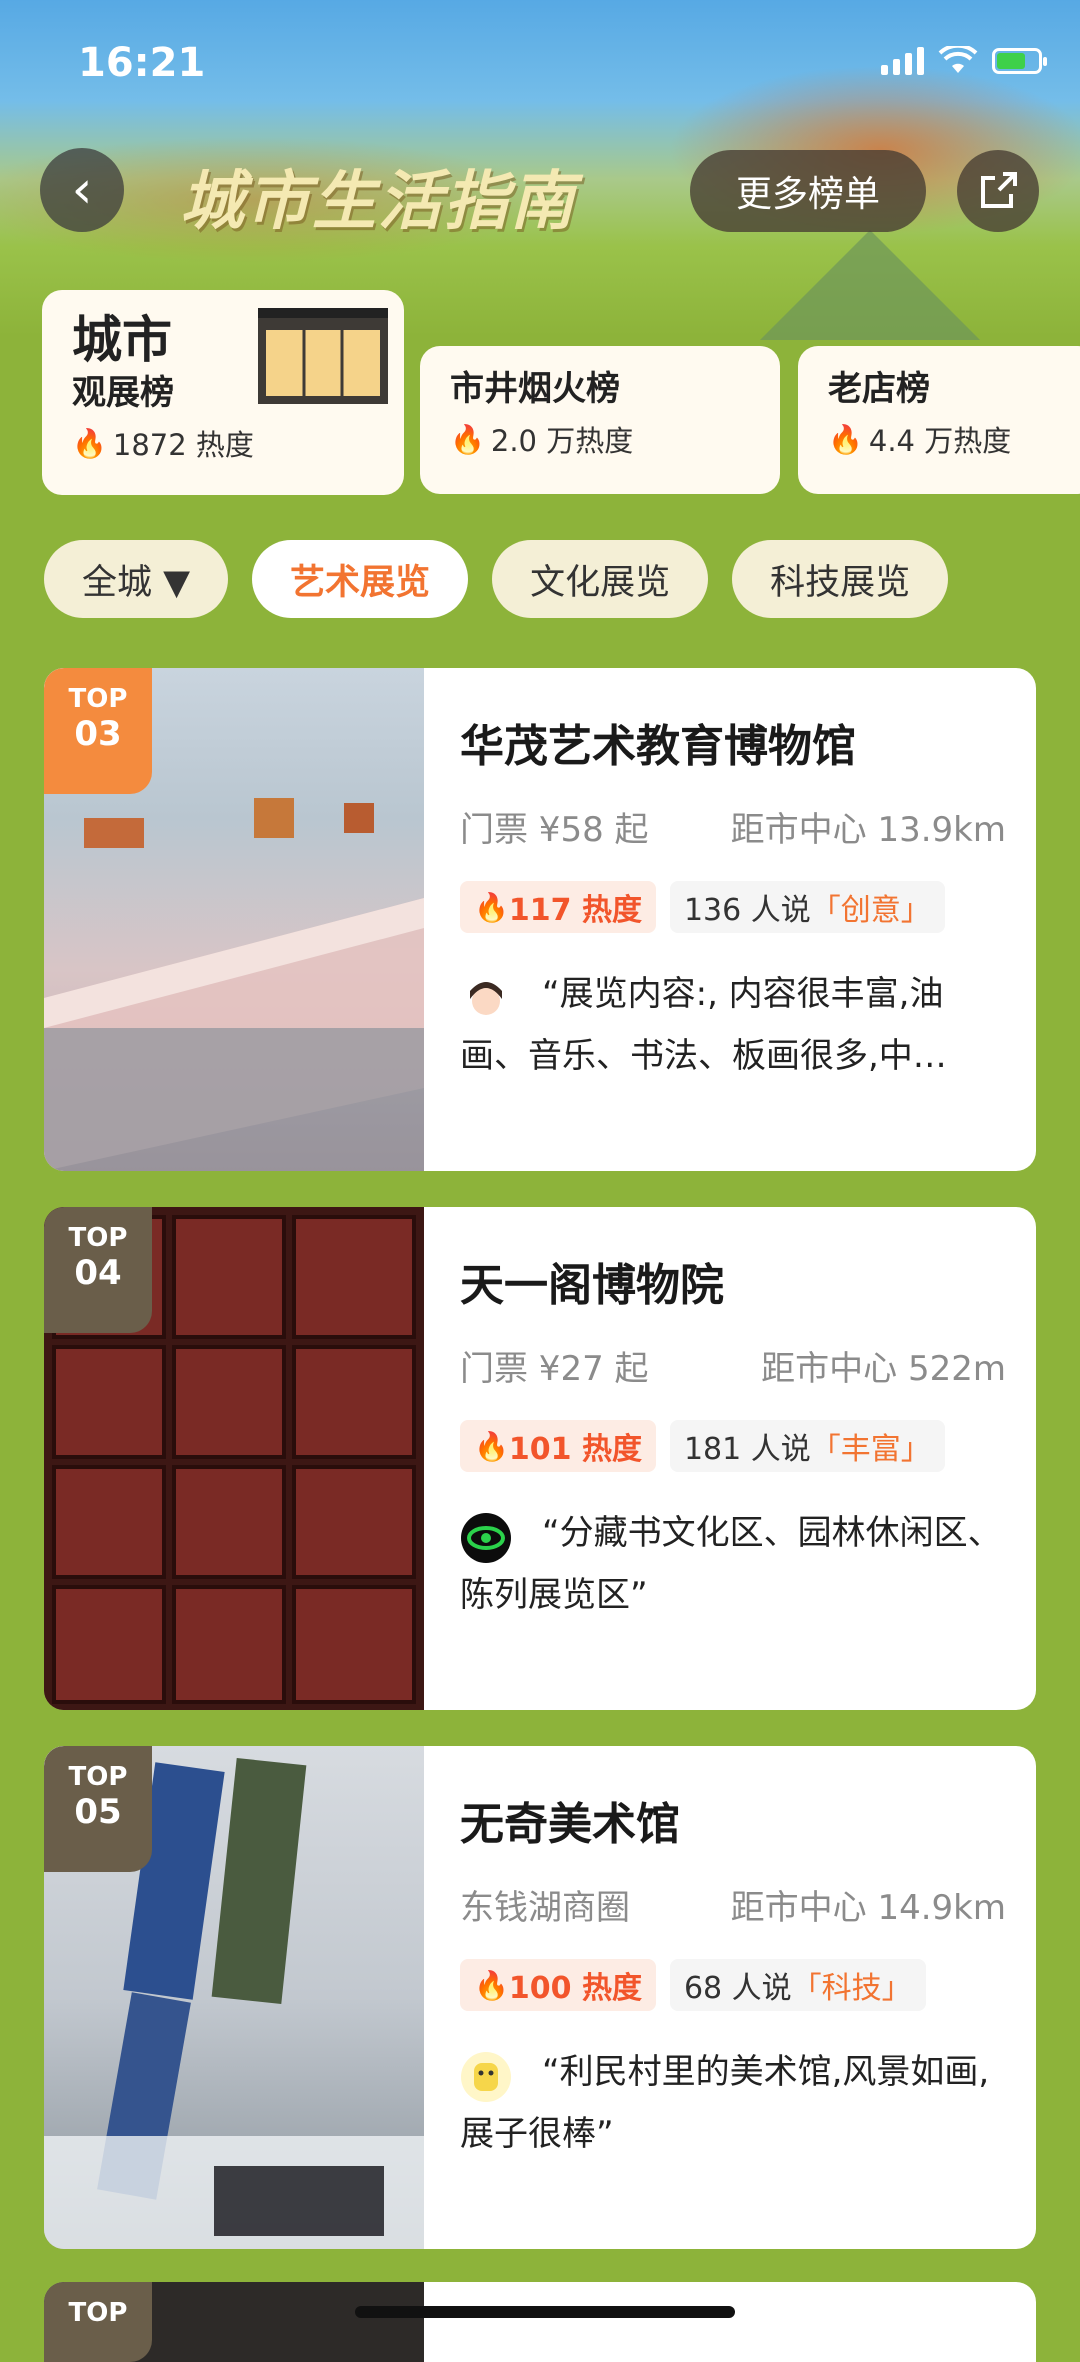 The height and width of the screenshot is (2362, 1080). I want to click on status-icons, so click(964, 61).